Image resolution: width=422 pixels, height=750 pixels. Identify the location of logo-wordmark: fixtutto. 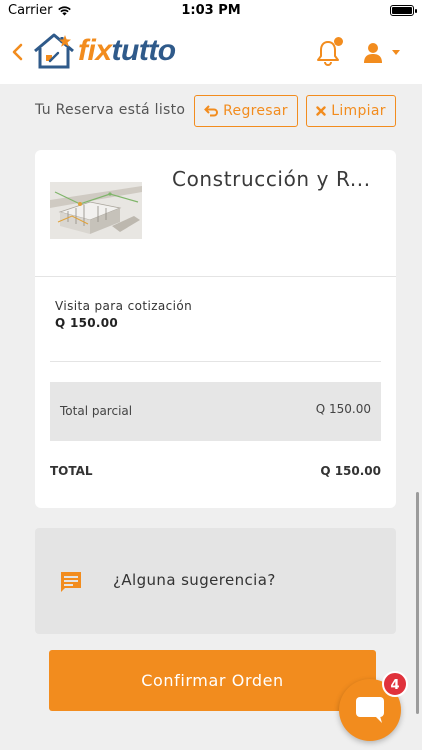
(127, 51).